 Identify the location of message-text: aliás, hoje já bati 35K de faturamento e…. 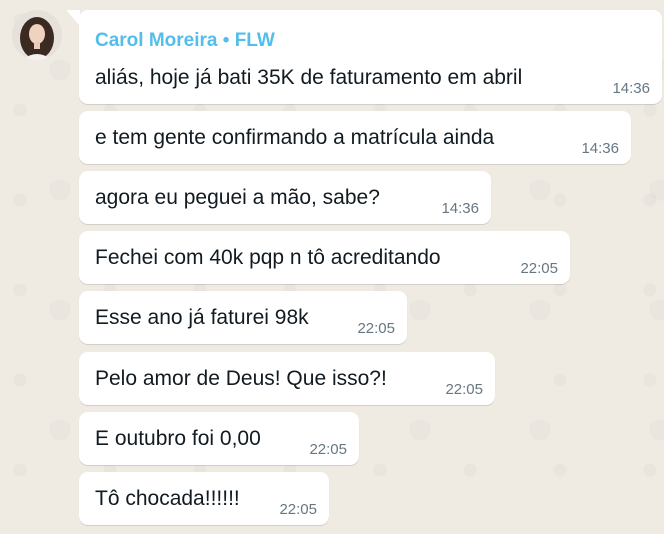
(309, 77).